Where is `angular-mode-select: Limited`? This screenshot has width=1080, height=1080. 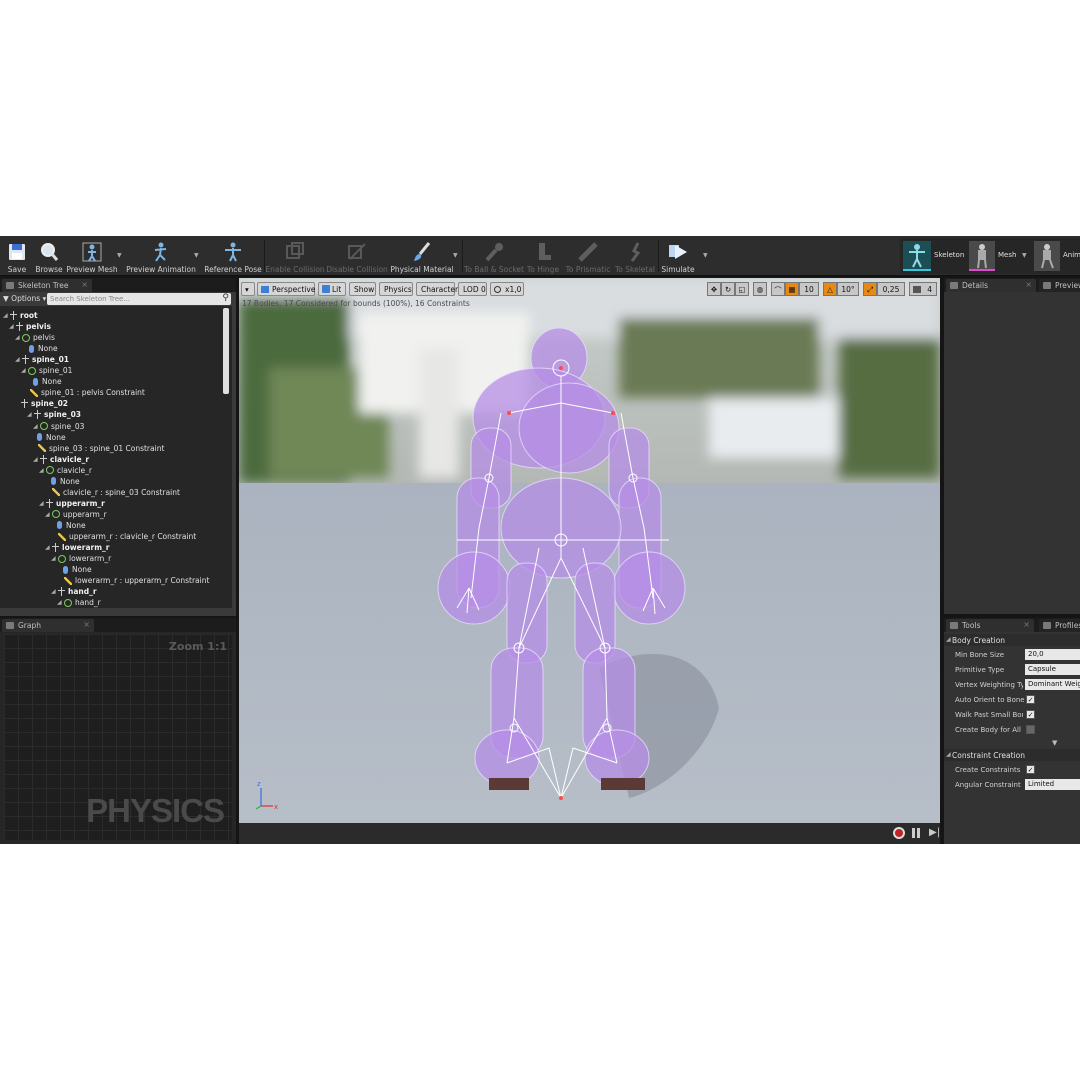 angular-mode-select: Limited is located at coordinates (1052, 784).